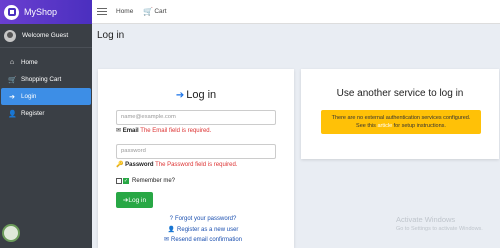  Describe the element at coordinates (111, 35) in the screenshot. I see `page-title: Log in` at that location.